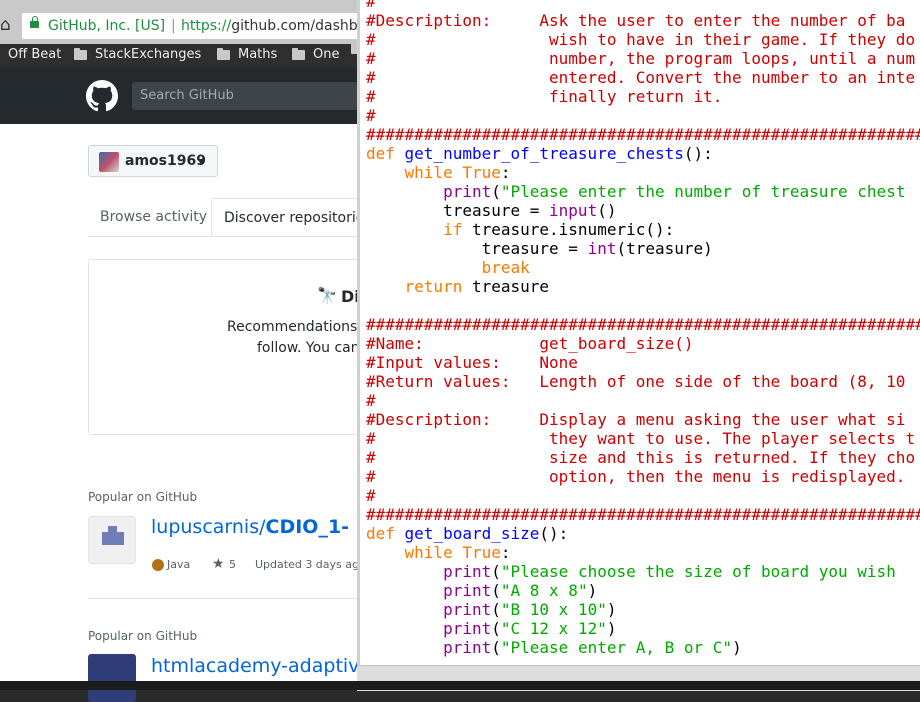 The height and width of the screenshot is (702, 920). Describe the element at coordinates (80, 54) in the screenshot. I see `folder-icon` at that location.